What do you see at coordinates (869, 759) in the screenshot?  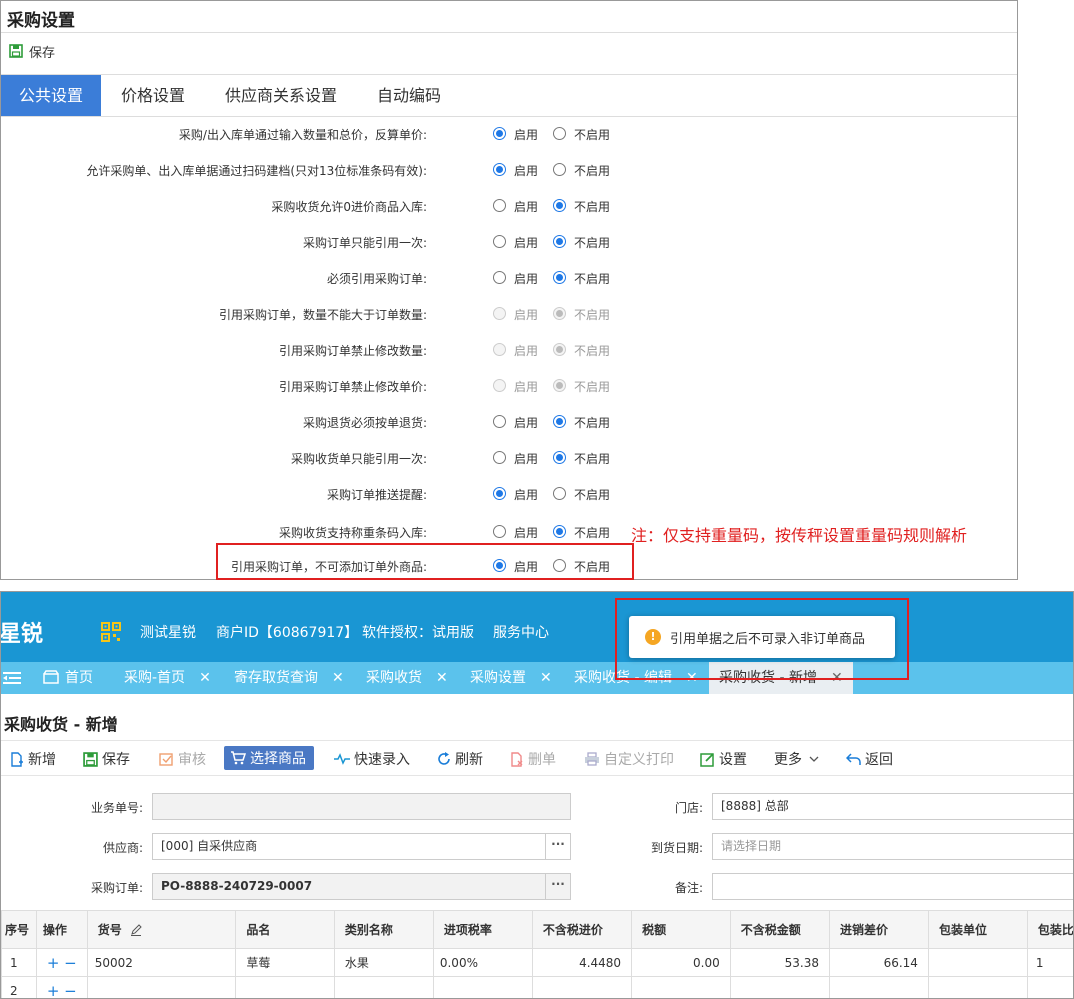 I see `back-button: 返回` at bounding box center [869, 759].